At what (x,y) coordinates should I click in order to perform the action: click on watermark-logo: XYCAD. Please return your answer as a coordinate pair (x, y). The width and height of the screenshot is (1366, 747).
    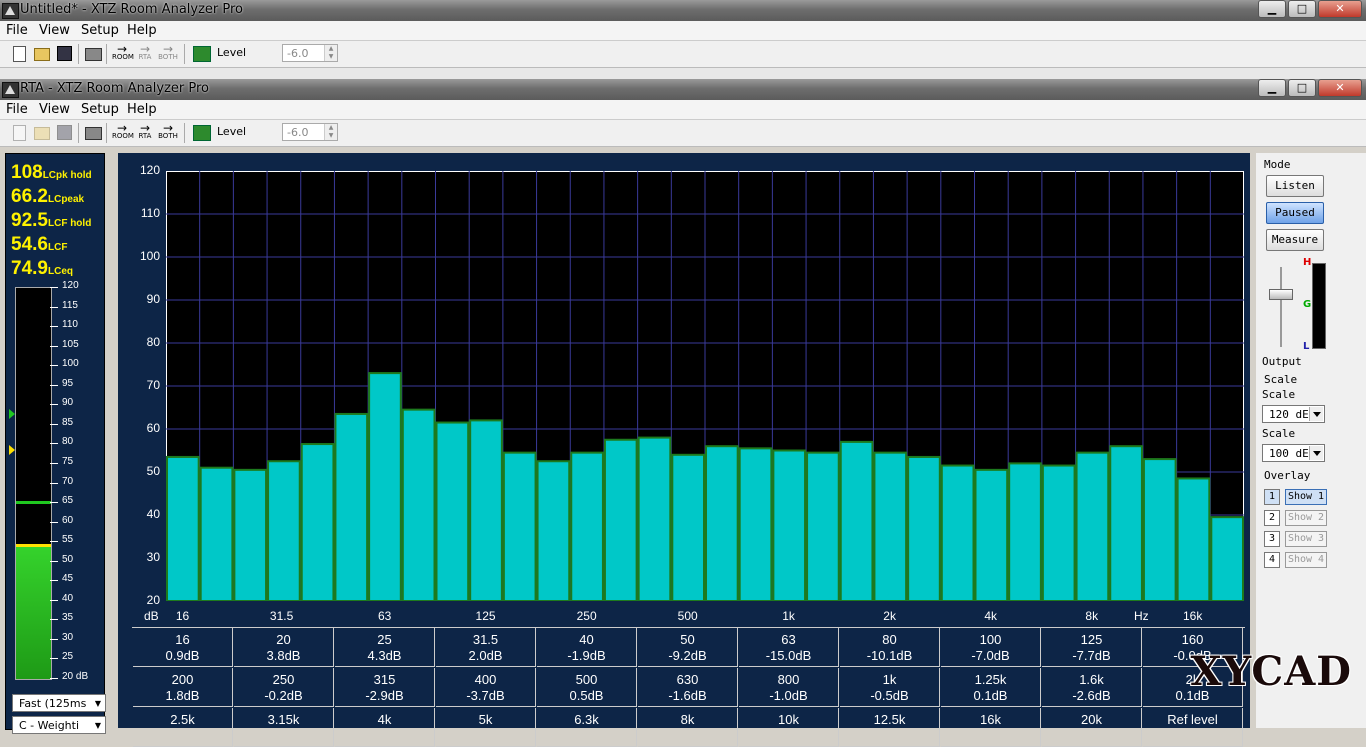
    Looking at the image, I should click on (1271, 671).